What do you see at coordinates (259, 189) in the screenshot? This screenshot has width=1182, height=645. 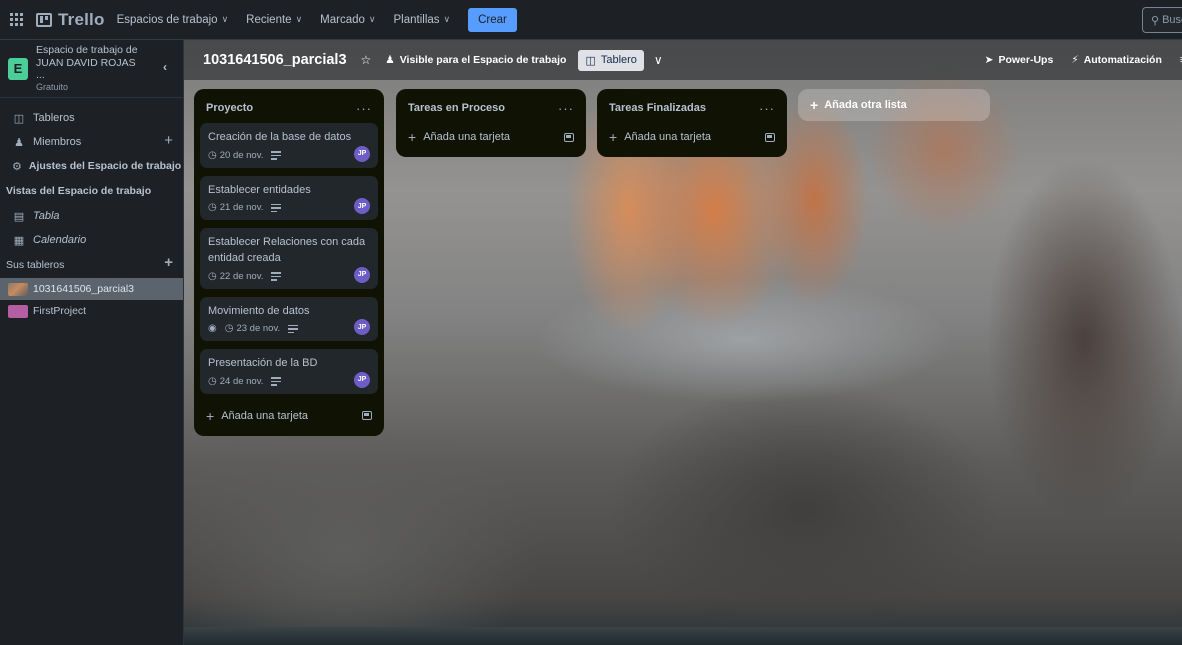 I see `card-title: Establecer entidades` at bounding box center [259, 189].